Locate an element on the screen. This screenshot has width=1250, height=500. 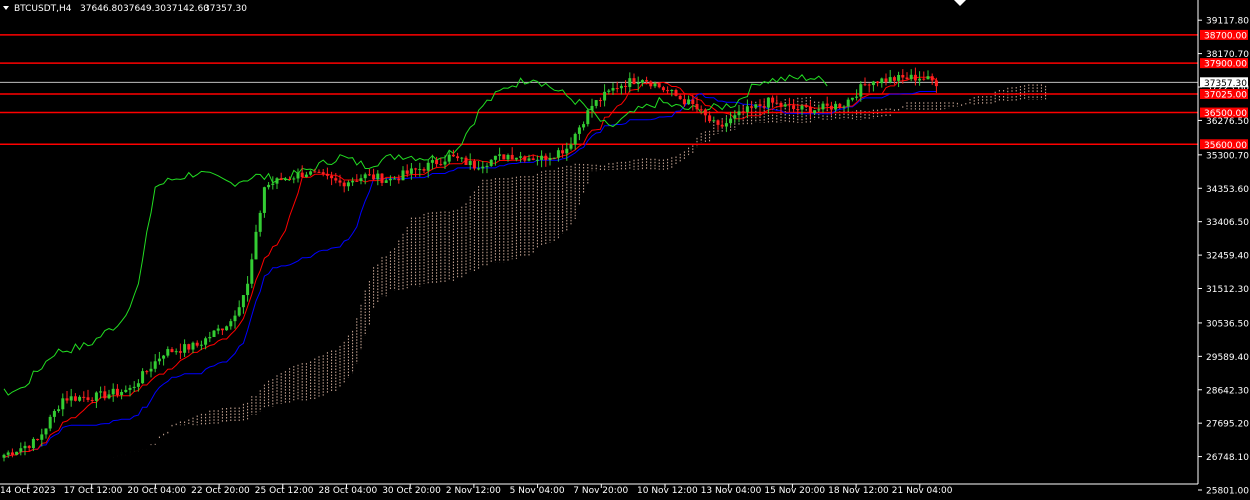
y-tick-label: 33406.50 is located at coordinates (1227, 223).